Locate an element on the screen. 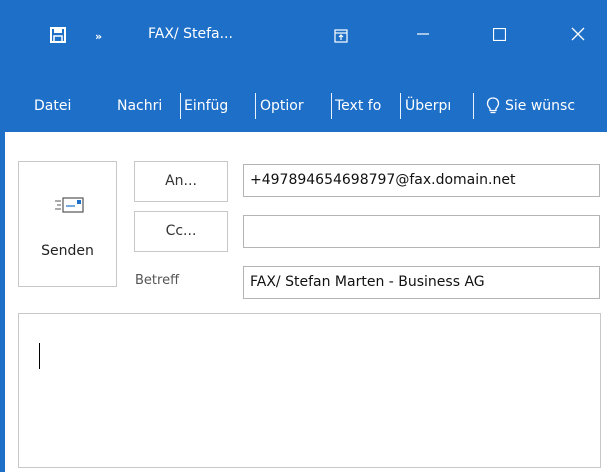 This screenshot has height=472, width=607. ribbon-display-options-icon is located at coordinates (341, 35).